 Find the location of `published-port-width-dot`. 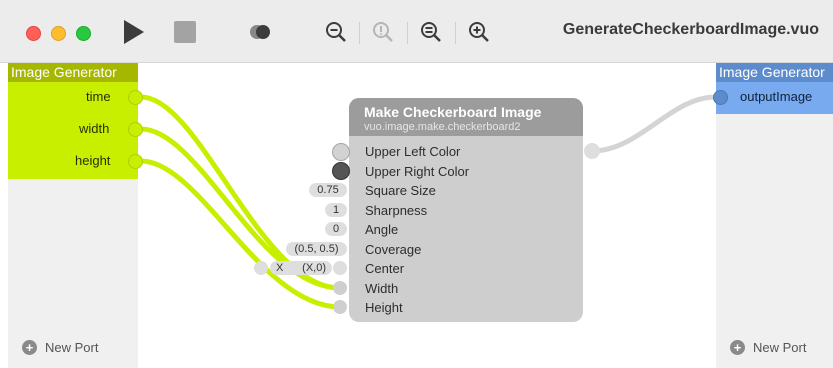

published-port-width-dot is located at coordinates (135, 129).